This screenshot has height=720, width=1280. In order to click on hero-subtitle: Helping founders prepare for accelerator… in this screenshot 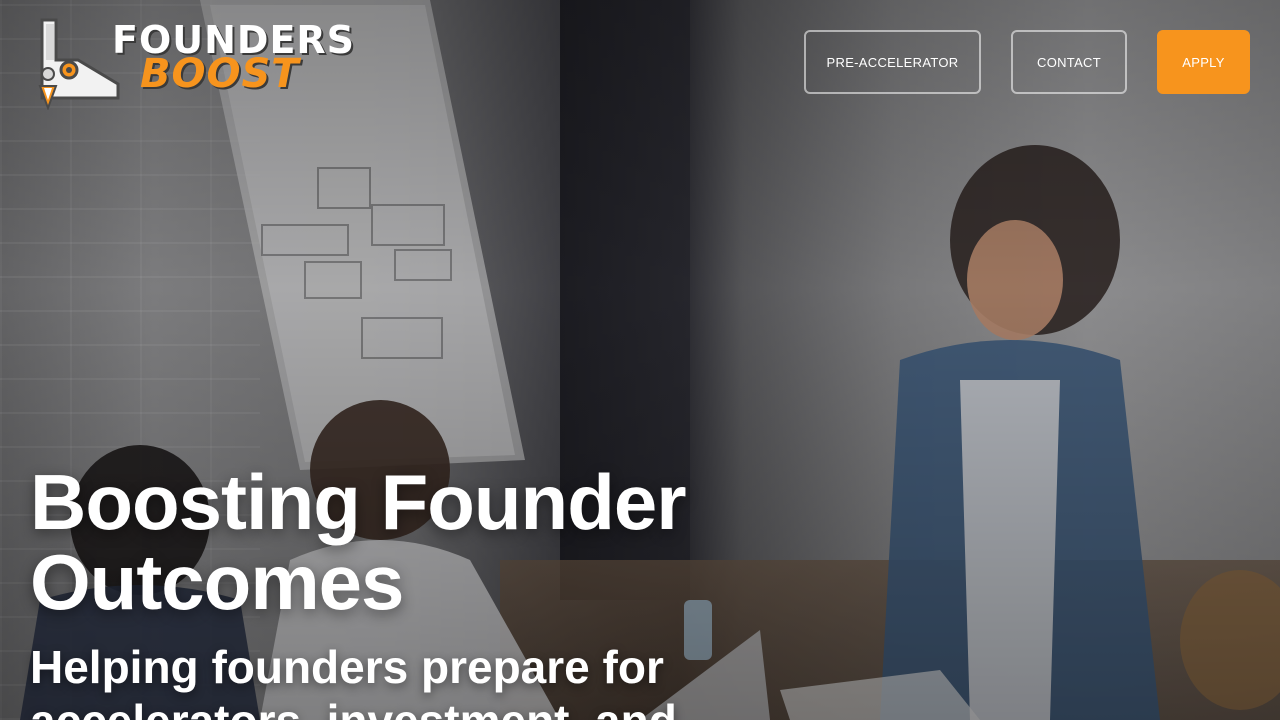, I will do `click(380, 680)`.